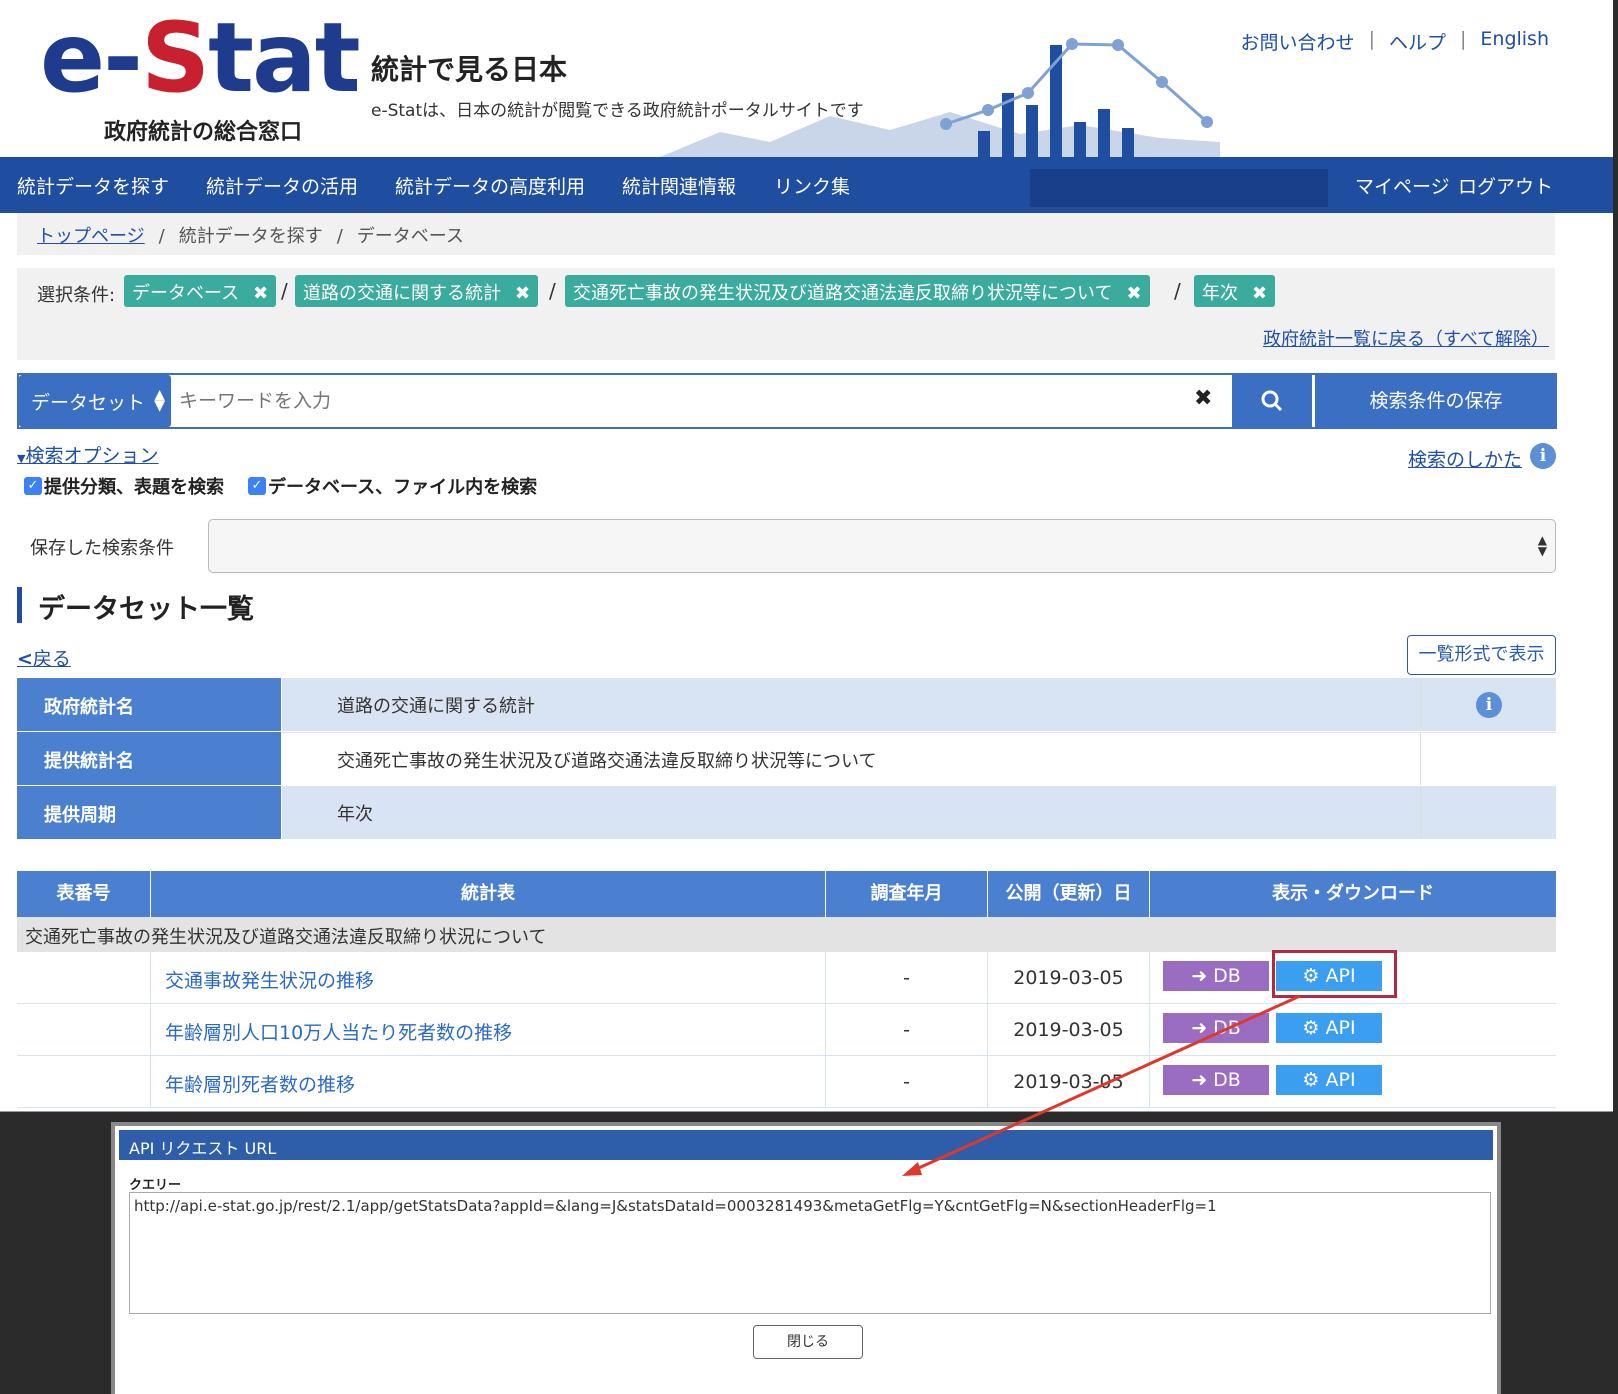  What do you see at coordinates (410, 236) in the screenshot?
I see `breadcrumb-database: データベース` at bounding box center [410, 236].